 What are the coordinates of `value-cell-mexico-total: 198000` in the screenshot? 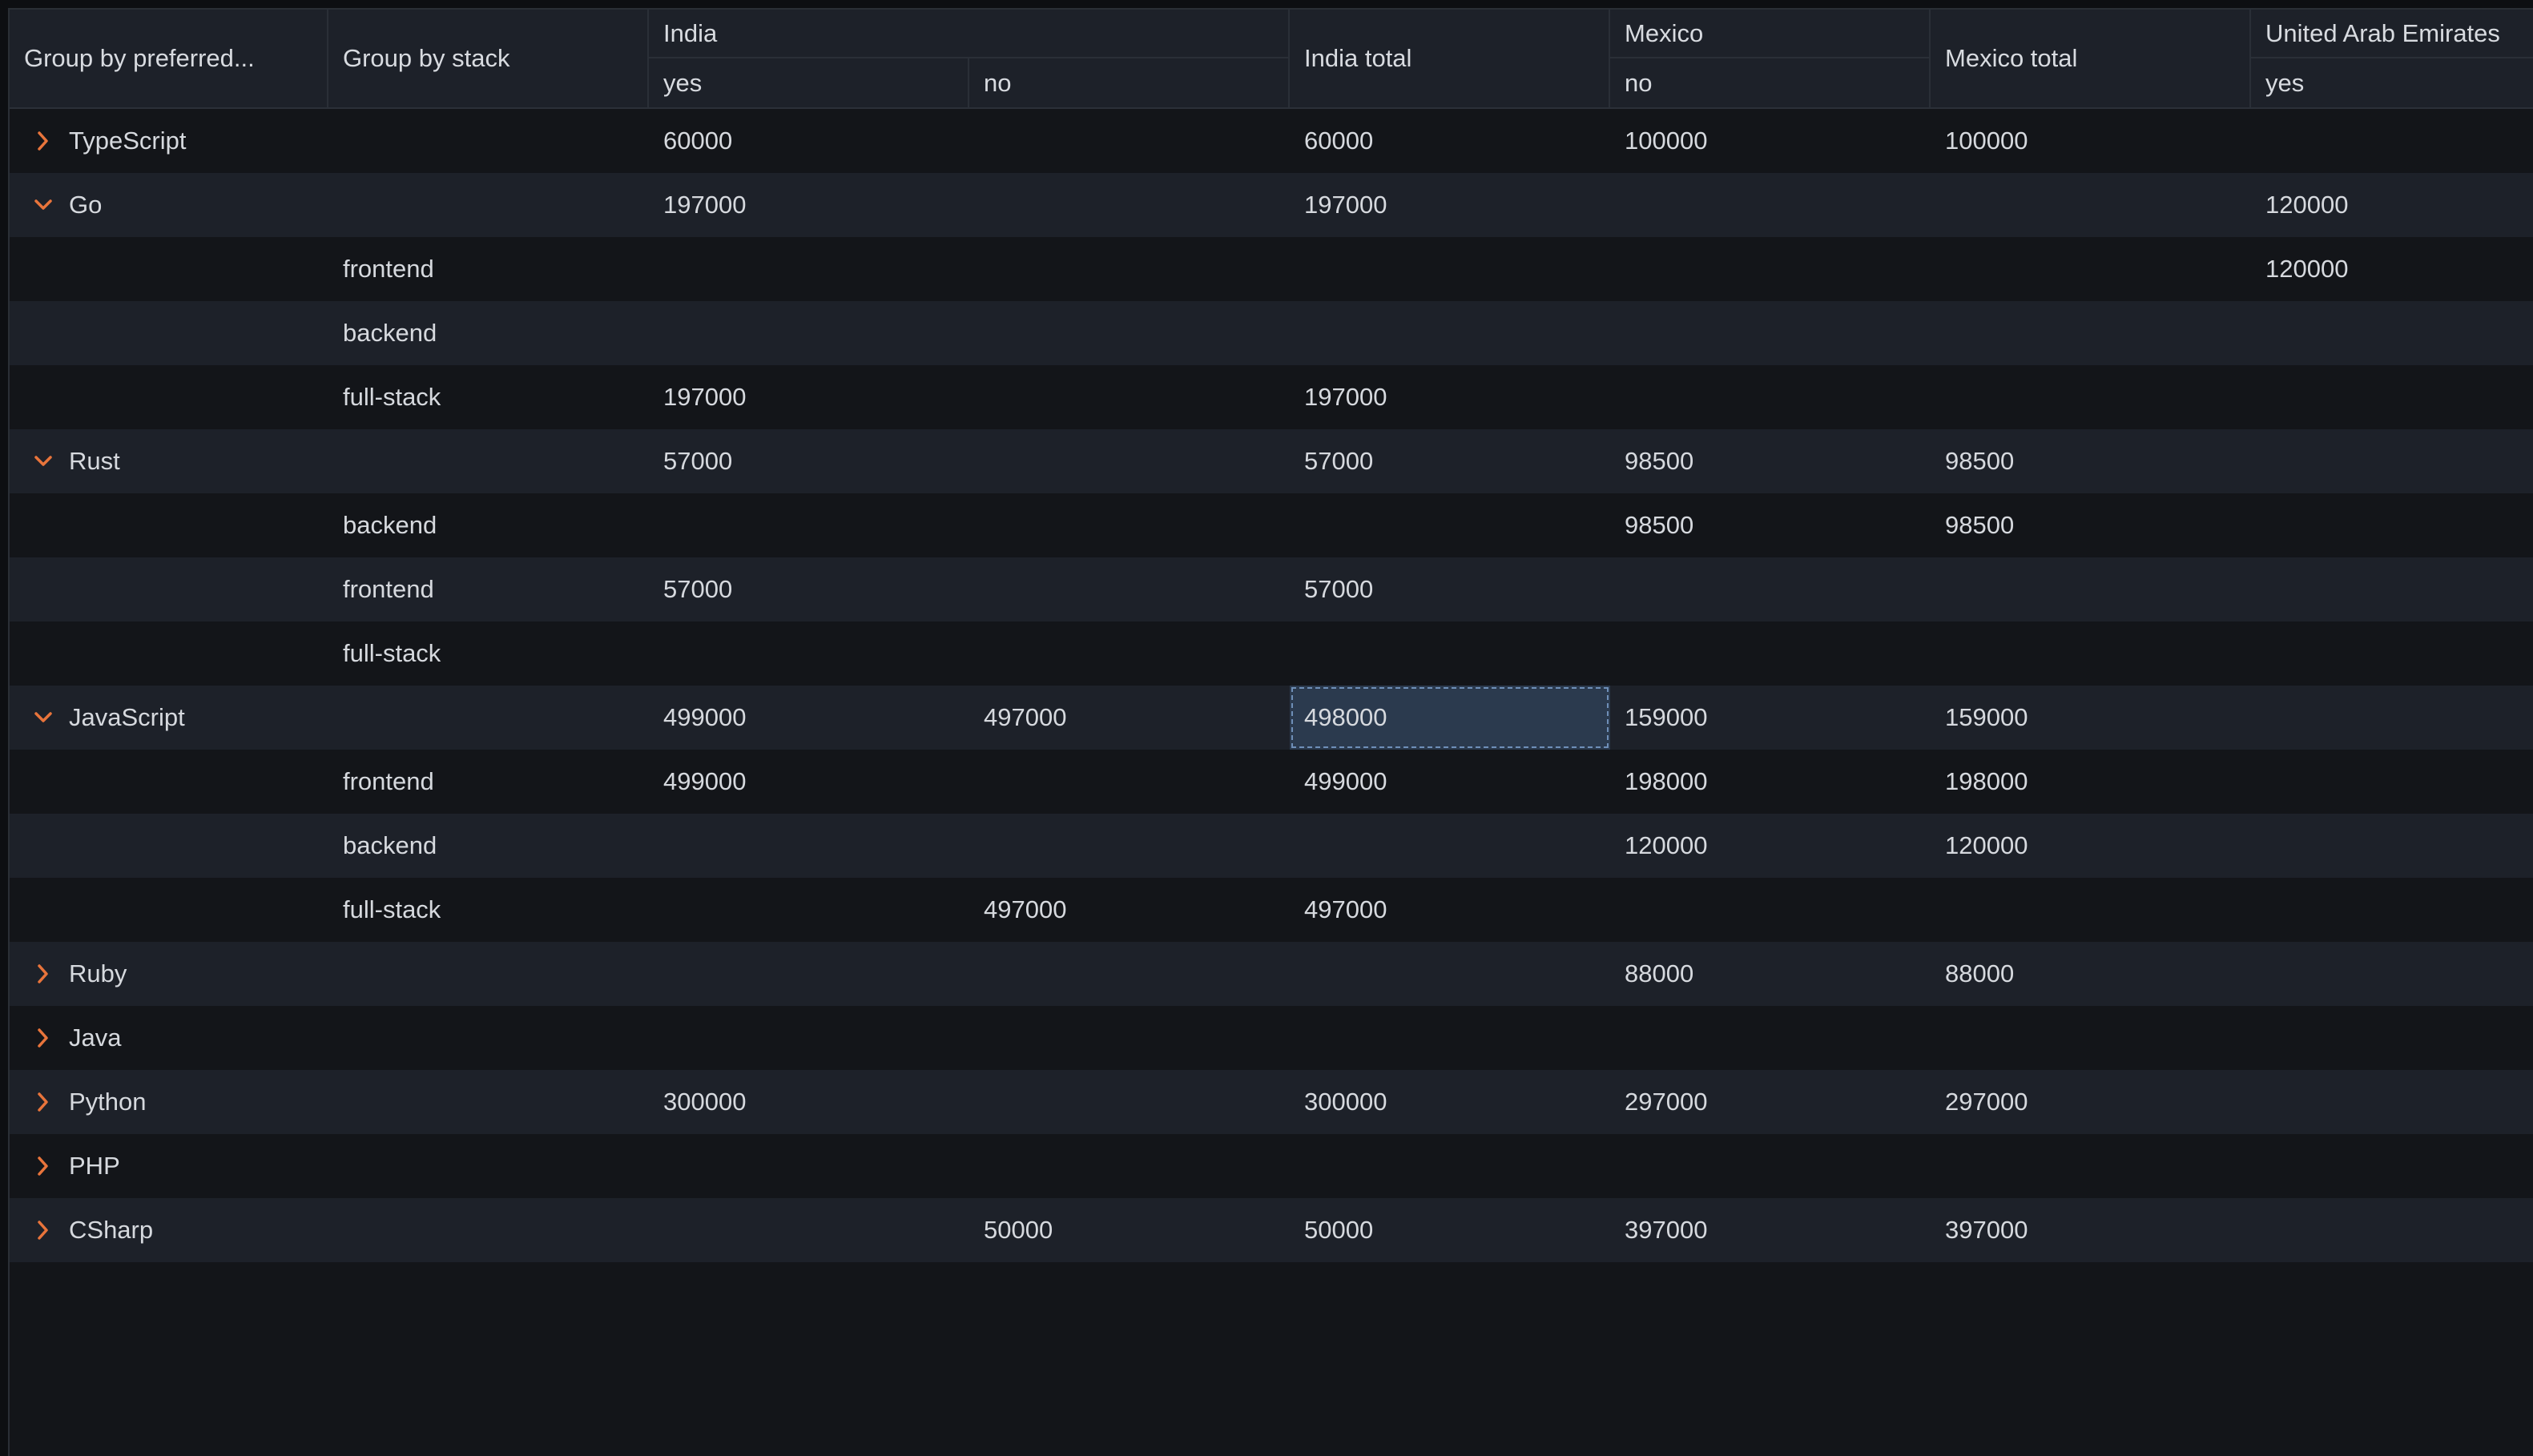 It's located at (2091, 782).